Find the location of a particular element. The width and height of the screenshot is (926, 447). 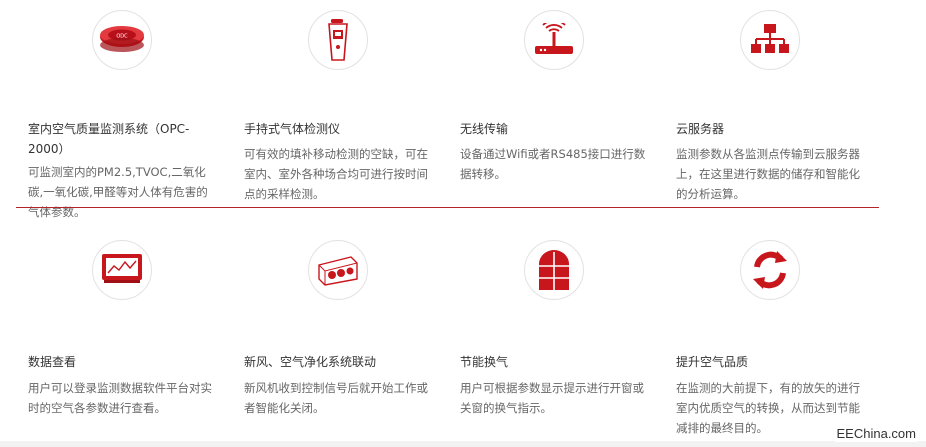

network-servers-icon is located at coordinates (770, 40).